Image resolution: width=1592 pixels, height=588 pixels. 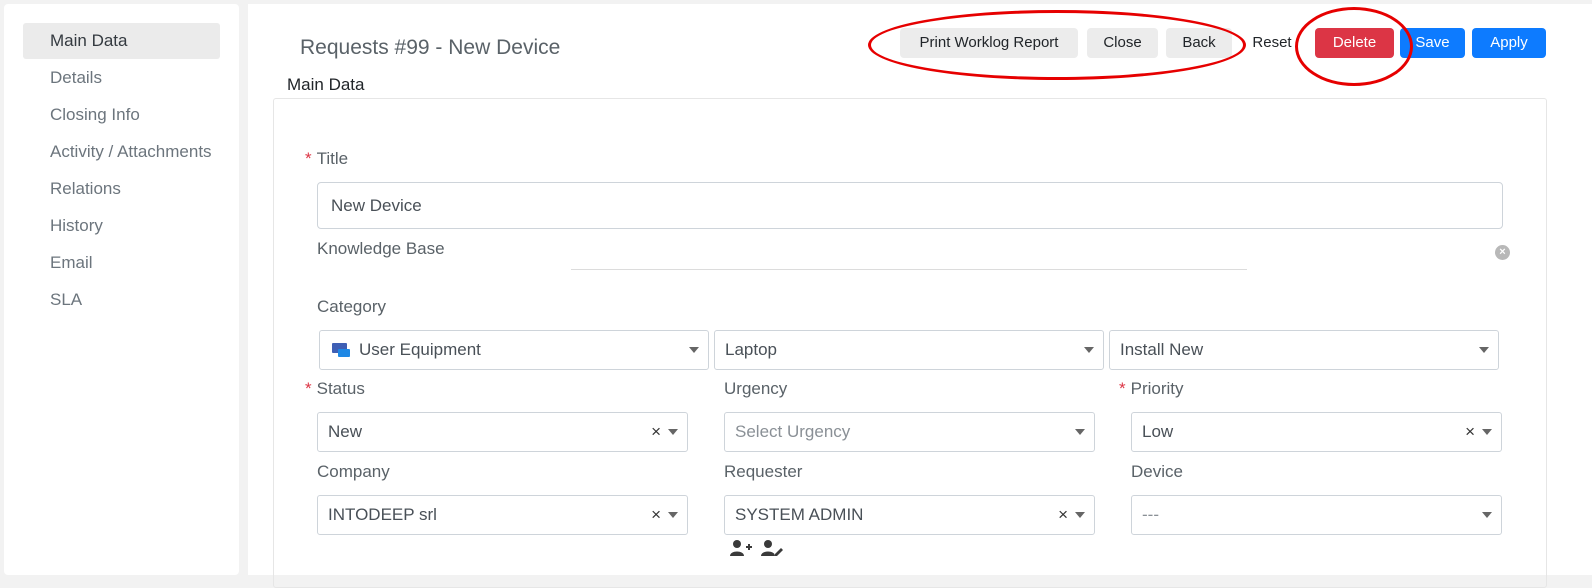 I want to click on knowledge-base-clear-icon: ×, so click(x=1502, y=252).